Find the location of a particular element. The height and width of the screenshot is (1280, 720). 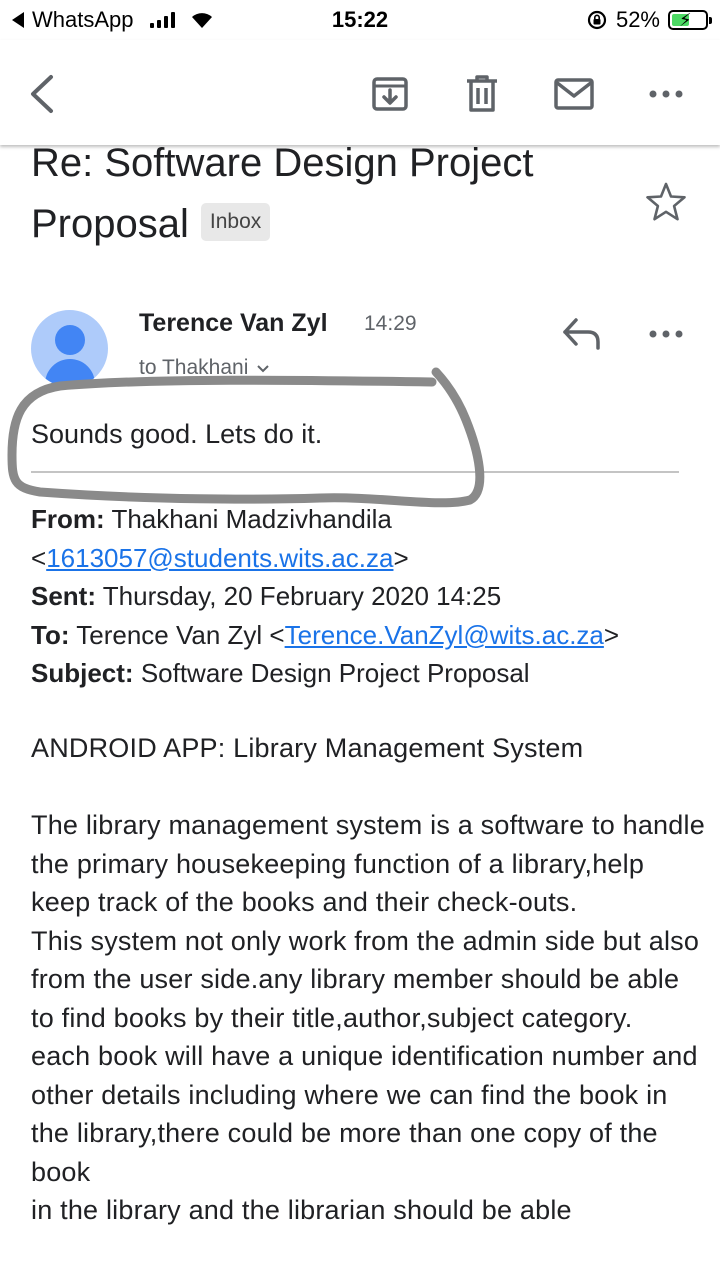

from-line: From: Thakhani Madzivhandila is located at coordinates (211, 519).